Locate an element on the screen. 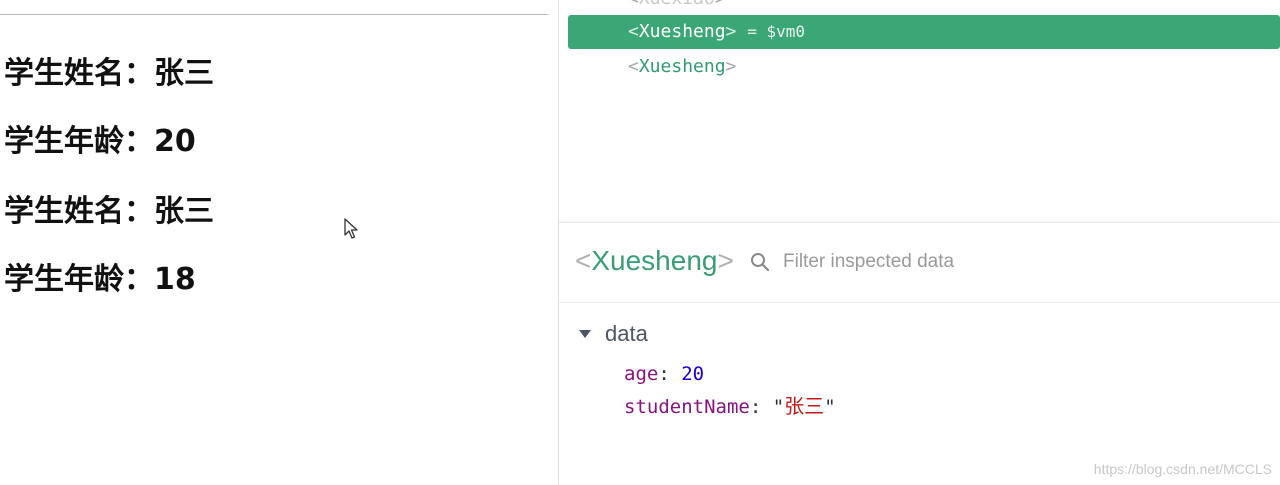 Image resolution: width=1280 pixels, height=485 pixels. data-section-toggle: data is located at coordinates (612, 334).